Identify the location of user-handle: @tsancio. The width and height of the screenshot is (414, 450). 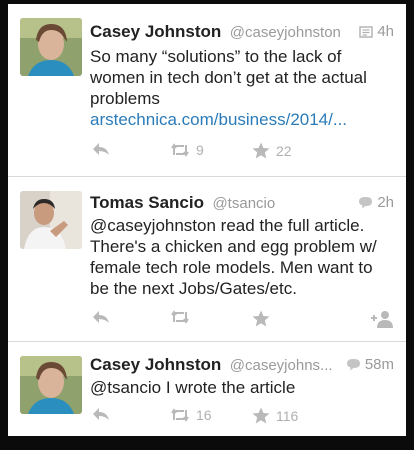
(243, 203).